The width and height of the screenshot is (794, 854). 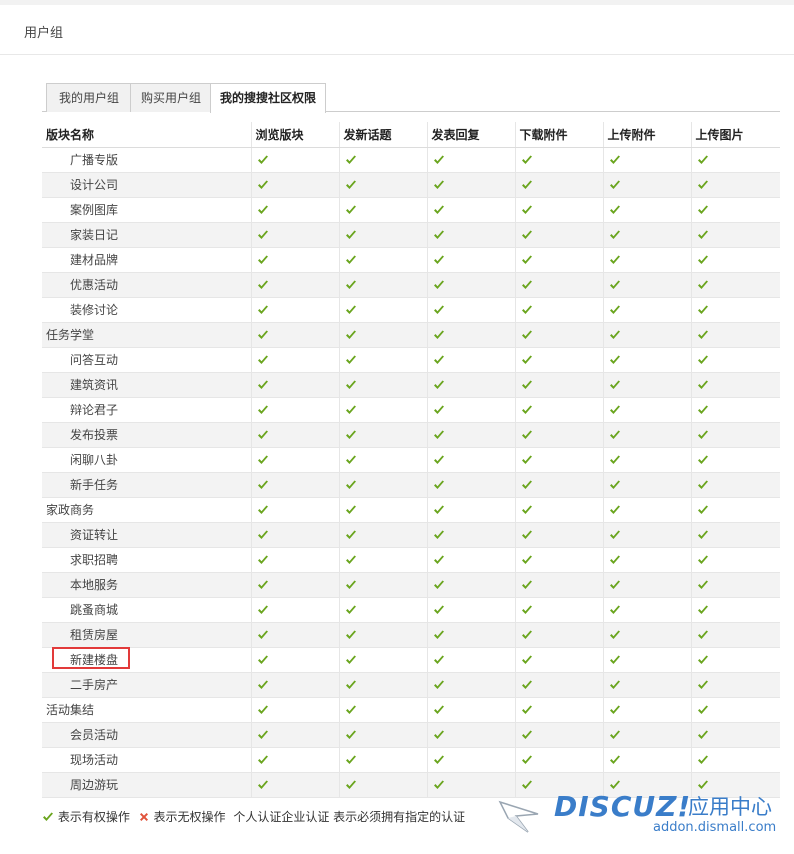 I want to click on page-title: 用户组, so click(x=44, y=33).